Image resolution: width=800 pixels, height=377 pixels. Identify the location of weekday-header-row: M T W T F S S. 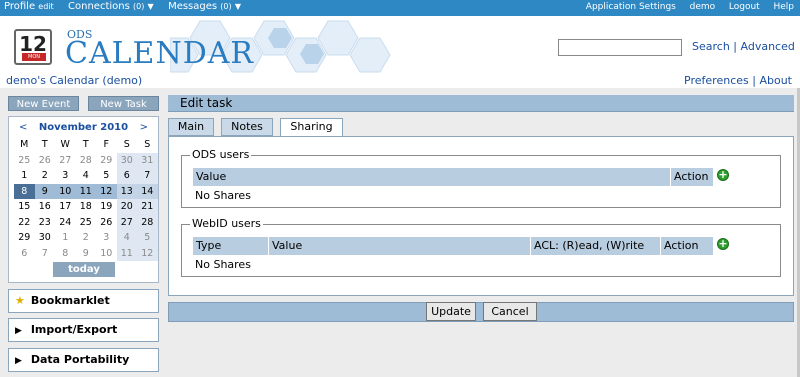
(86, 145).